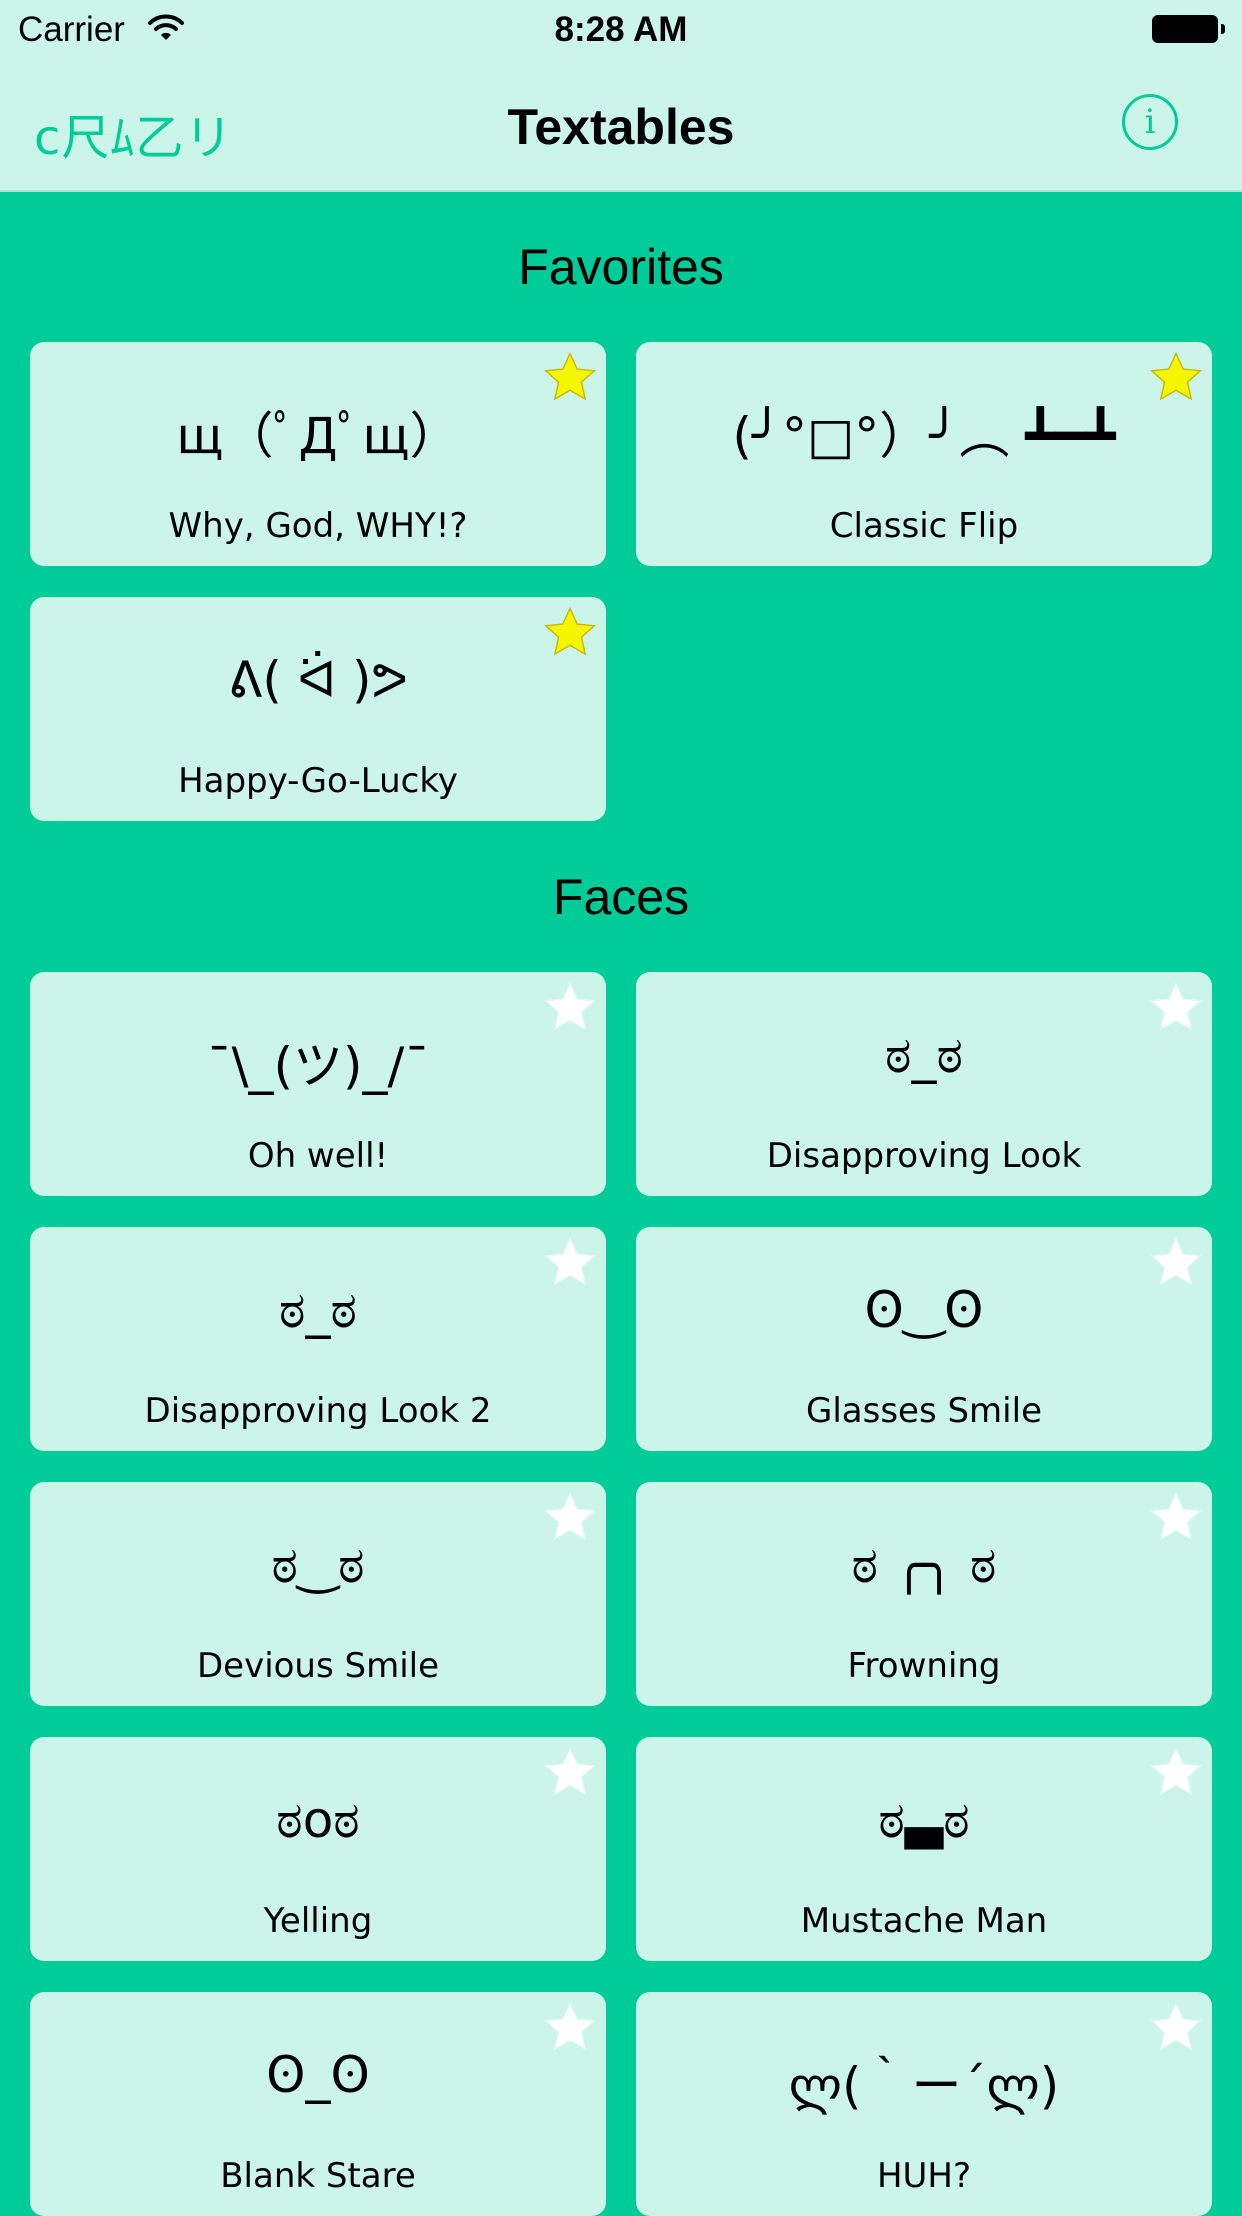 This screenshot has width=1242, height=2216. Describe the element at coordinates (318, 1156) in the screenshot. I see `textable-label: Oh well!` at that location.